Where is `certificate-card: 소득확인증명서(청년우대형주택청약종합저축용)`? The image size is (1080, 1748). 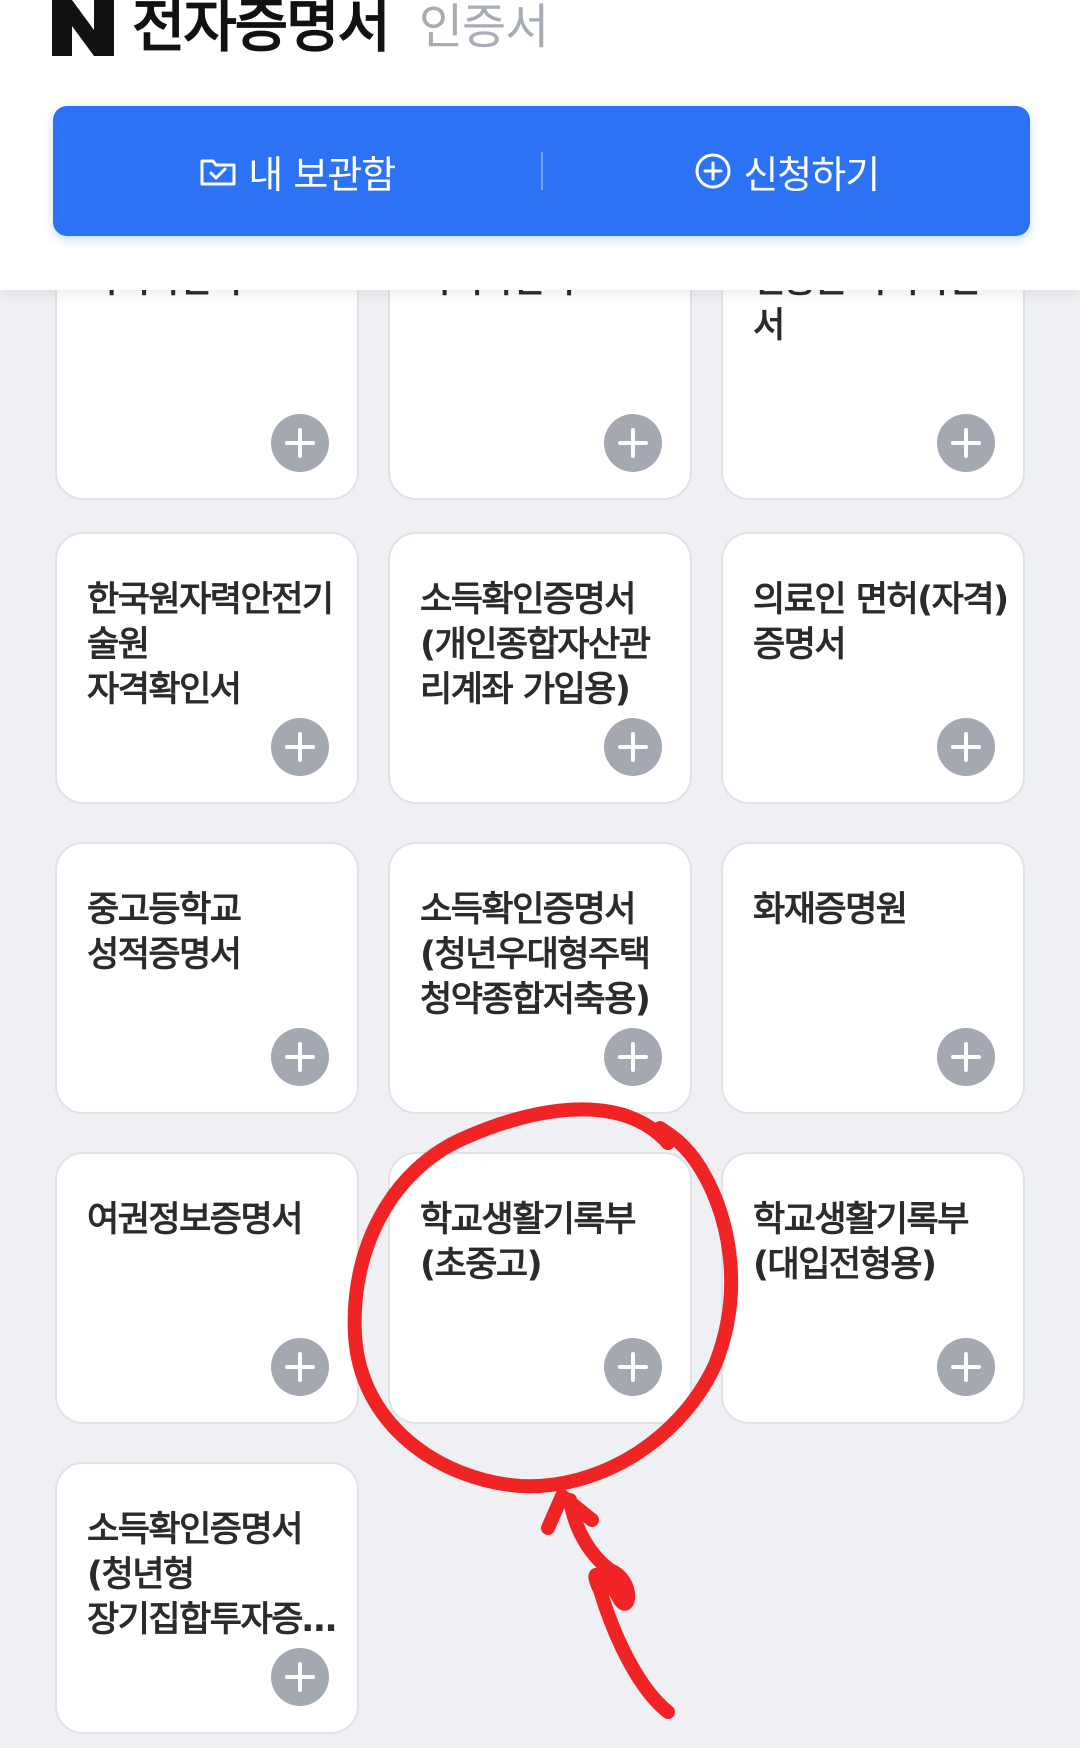 certificate-card: 소득확인증명서(청년우대형주택청약종합저축용) is located at coordinates (540, 978).